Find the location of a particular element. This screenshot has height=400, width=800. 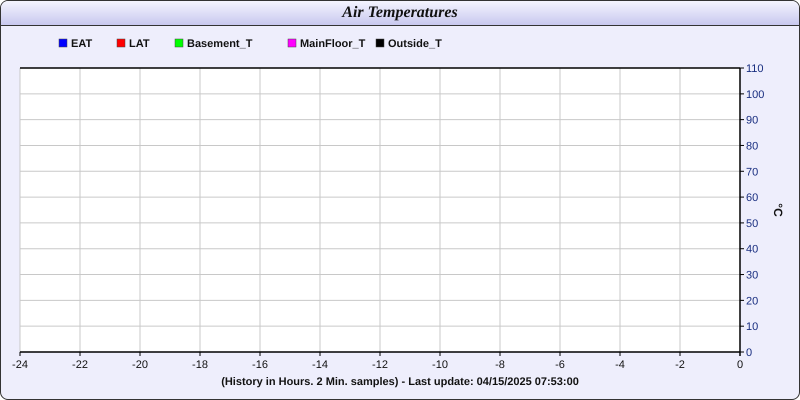

tick-label: -20 is located at coordinates (140, 365).